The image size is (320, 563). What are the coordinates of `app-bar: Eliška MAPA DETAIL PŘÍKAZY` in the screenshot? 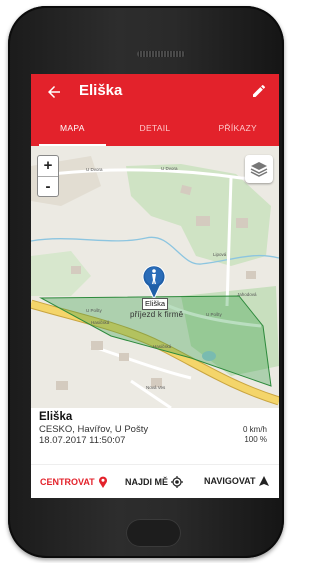 It's located at (155, 110).